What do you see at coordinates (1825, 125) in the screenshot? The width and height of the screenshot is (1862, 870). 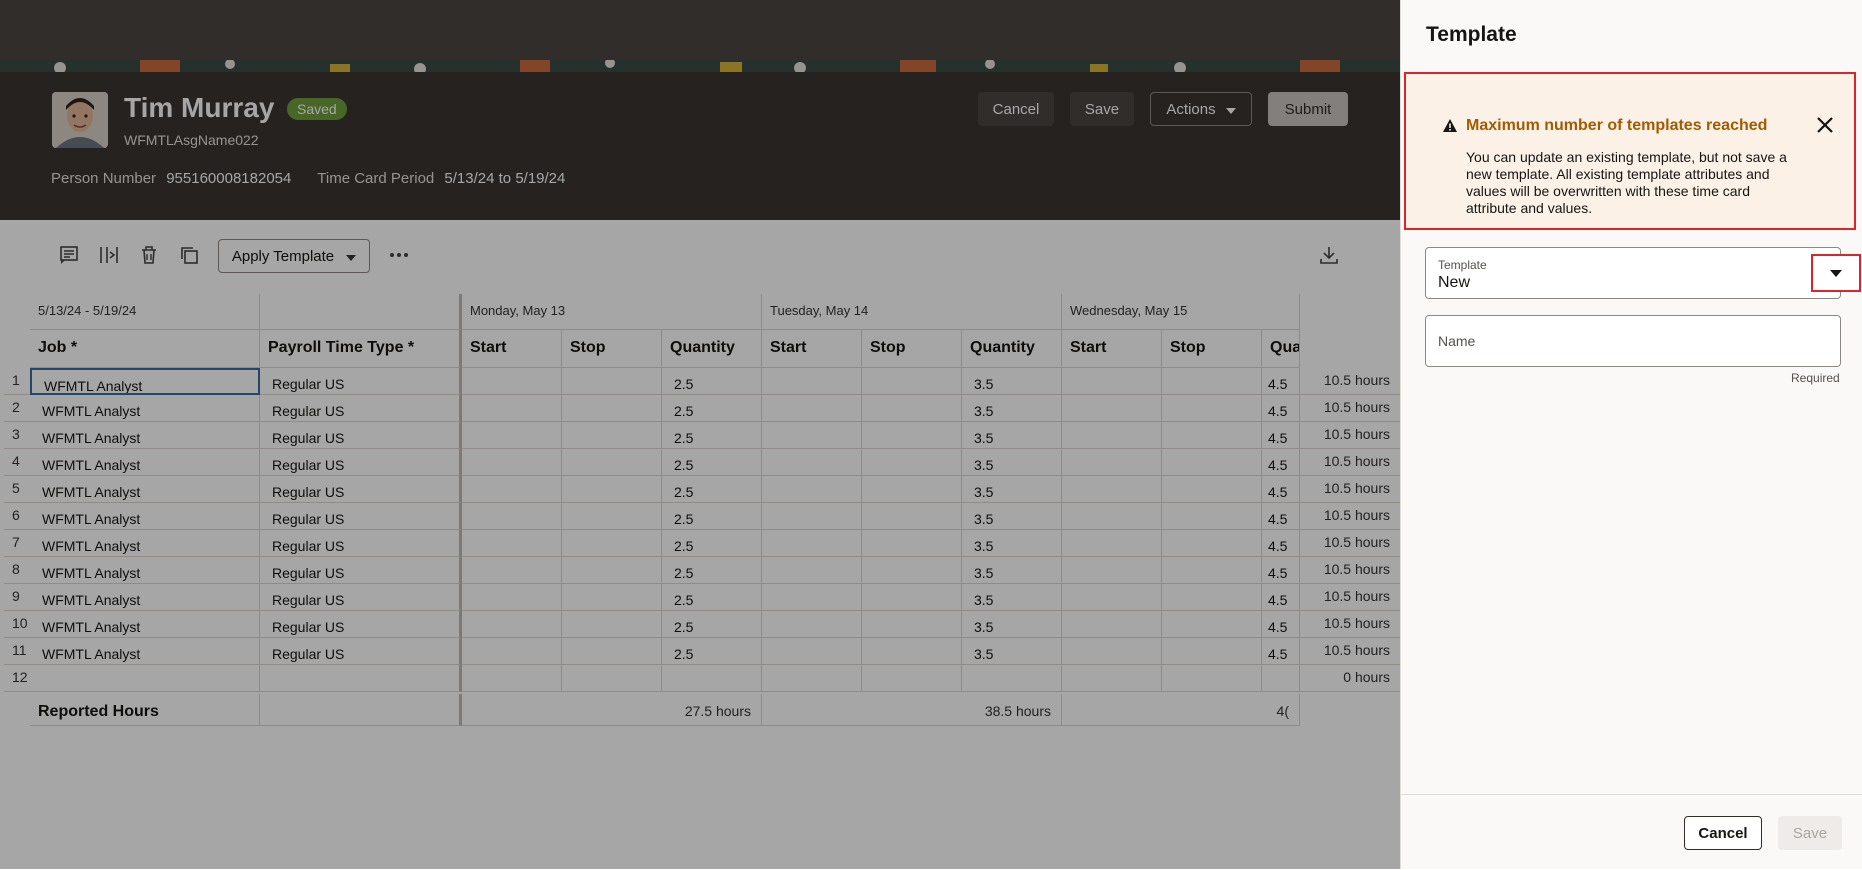 I see `close-icon` at bounding box center [1825, 125].